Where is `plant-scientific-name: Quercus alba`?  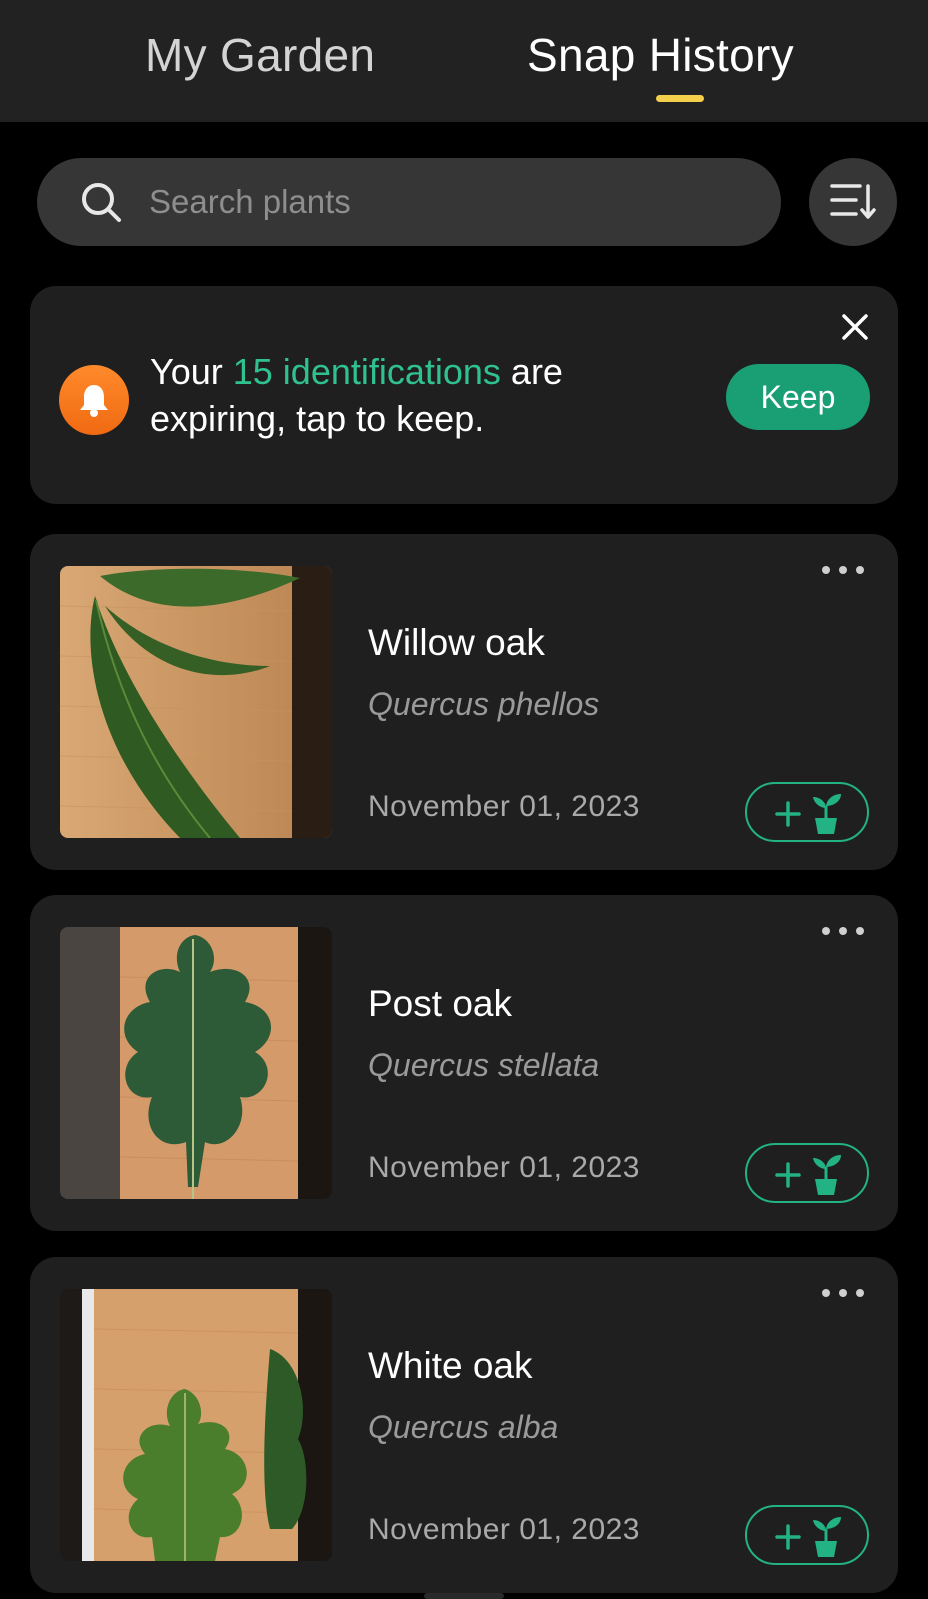
plant-scientific-name: Quercus alba is located at coordinates (463, 1427).